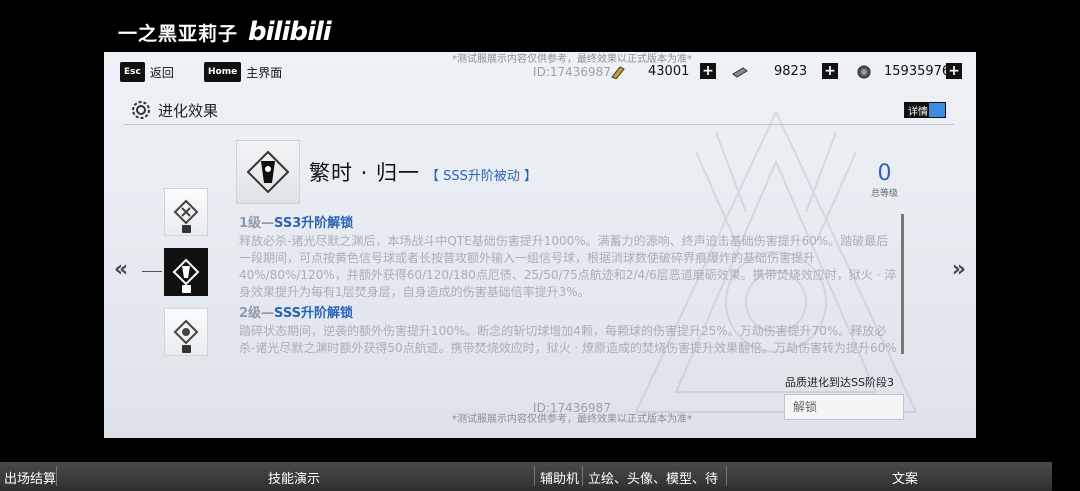 The width and height of the screenshot is (1080, 491). I want to click on section-header: 进化效果, so click(174, 110).